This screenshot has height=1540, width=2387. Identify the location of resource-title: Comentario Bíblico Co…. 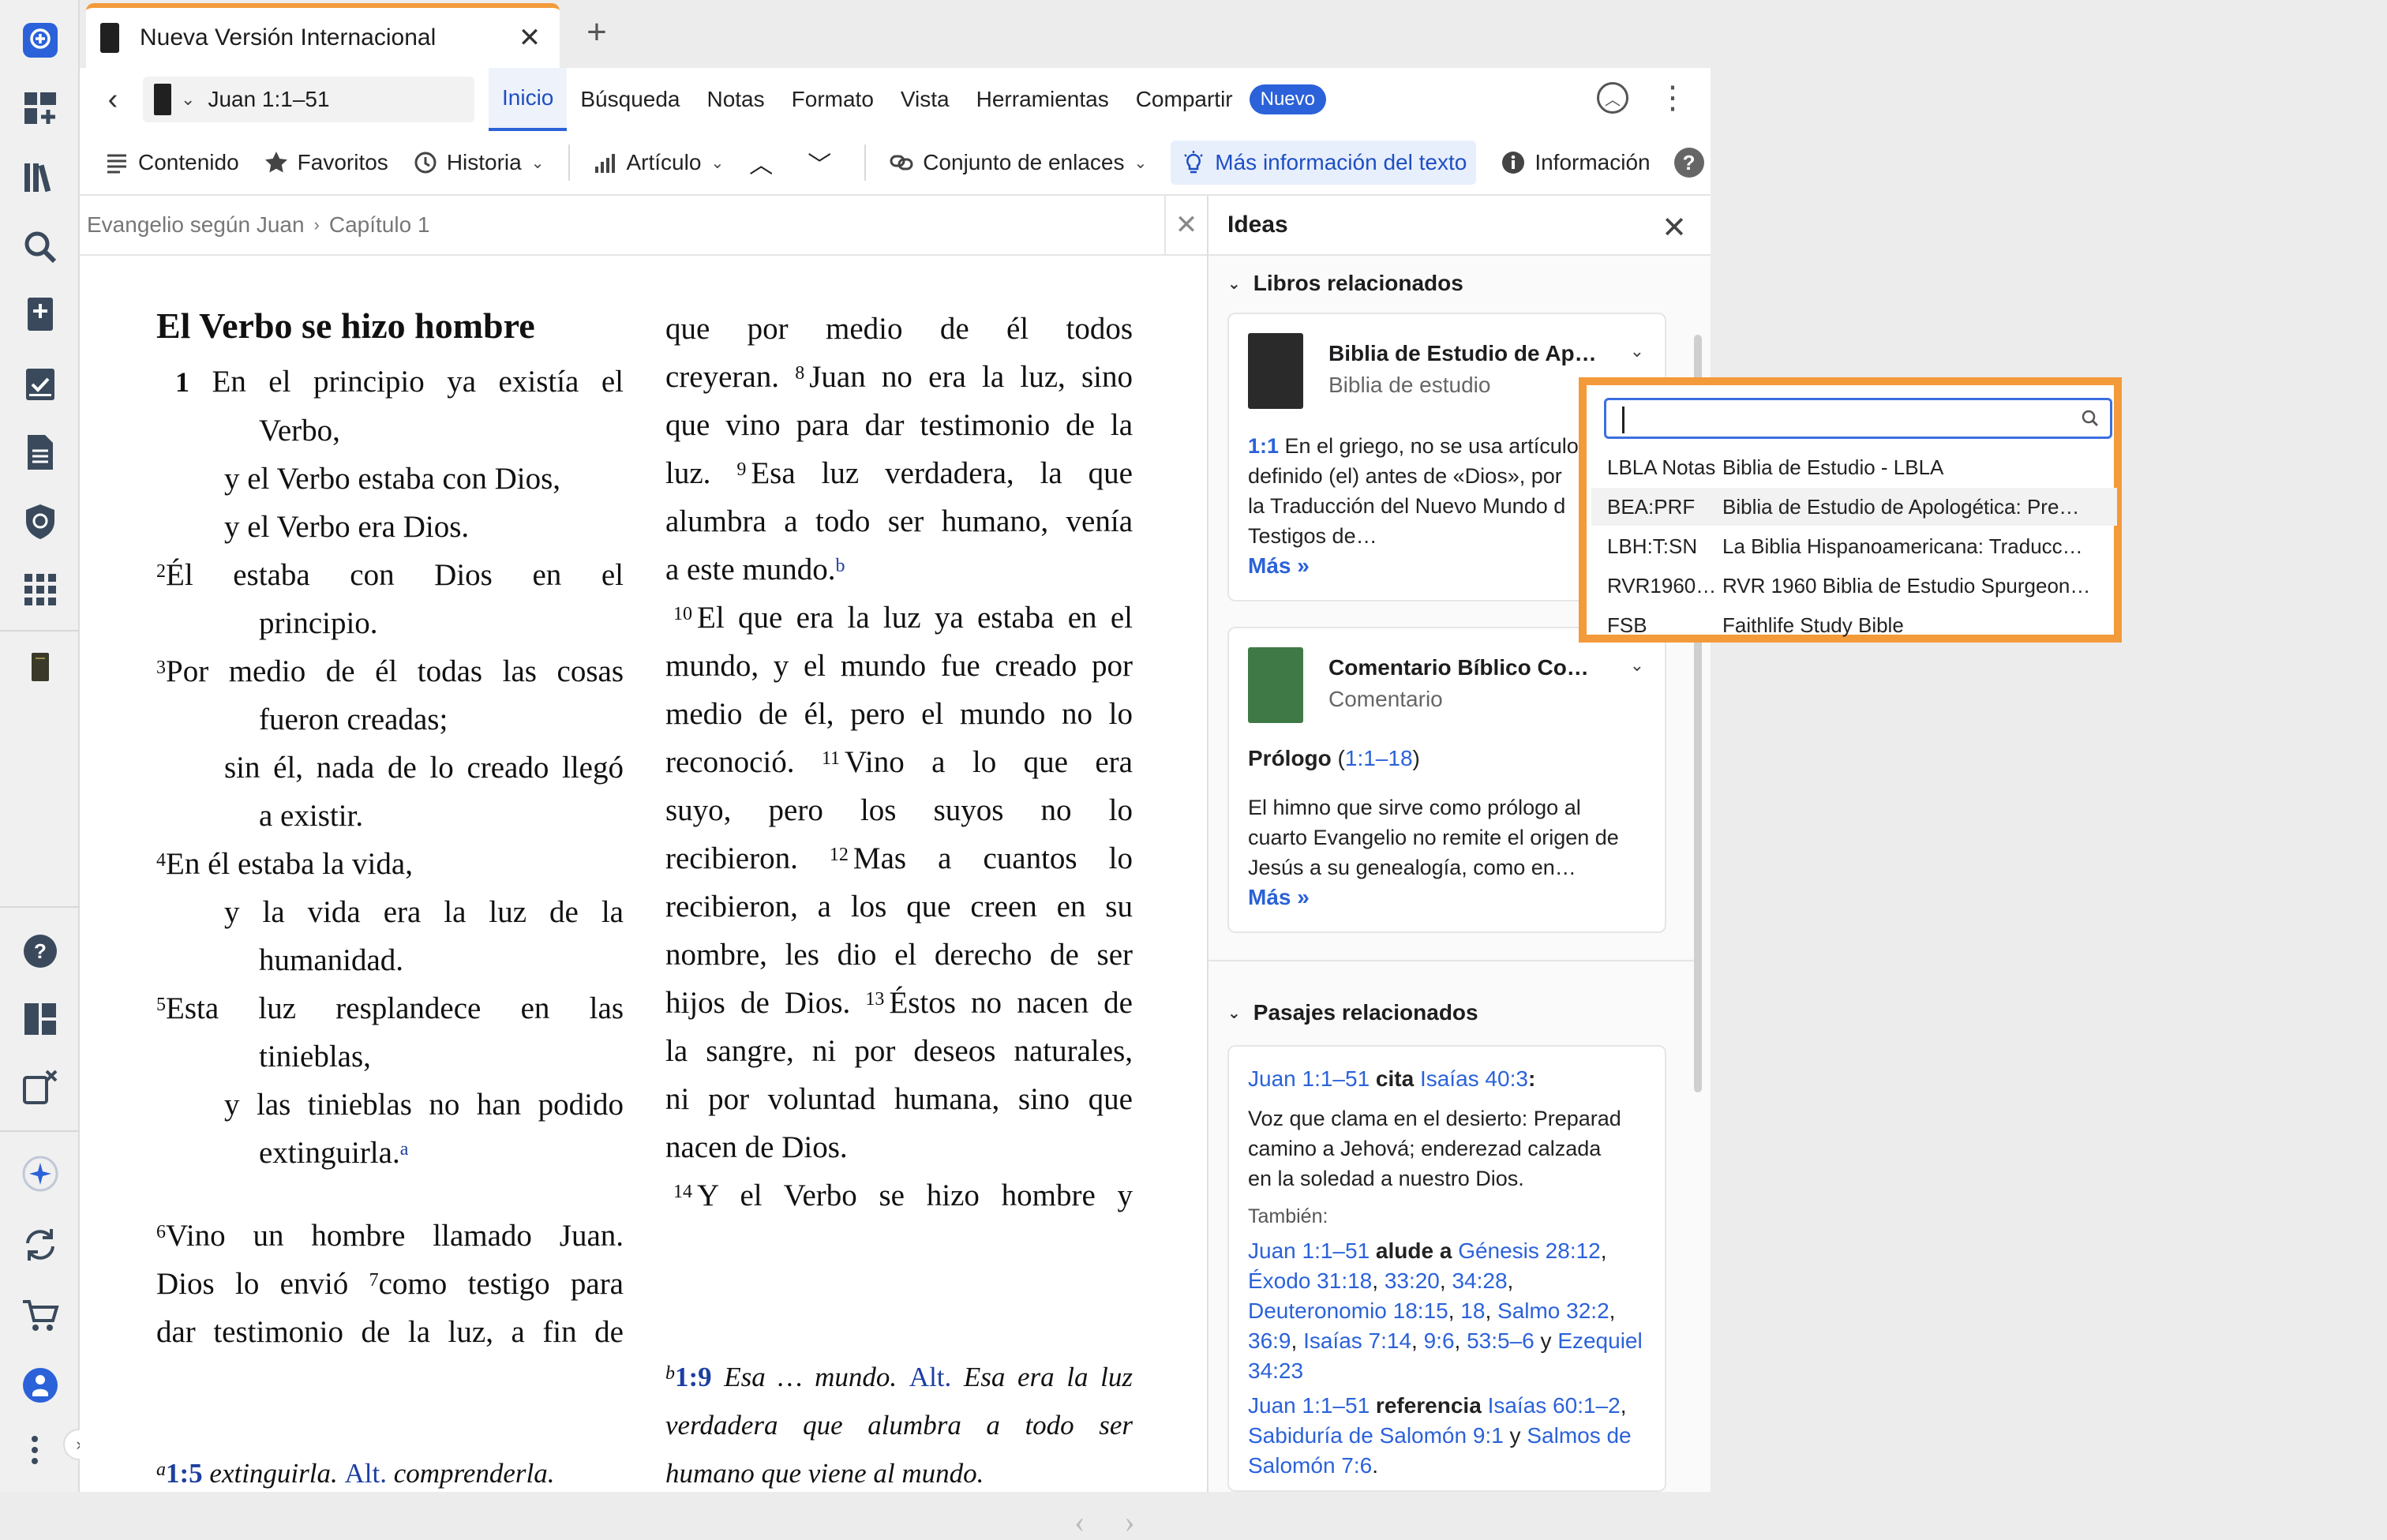
(1470, 668).